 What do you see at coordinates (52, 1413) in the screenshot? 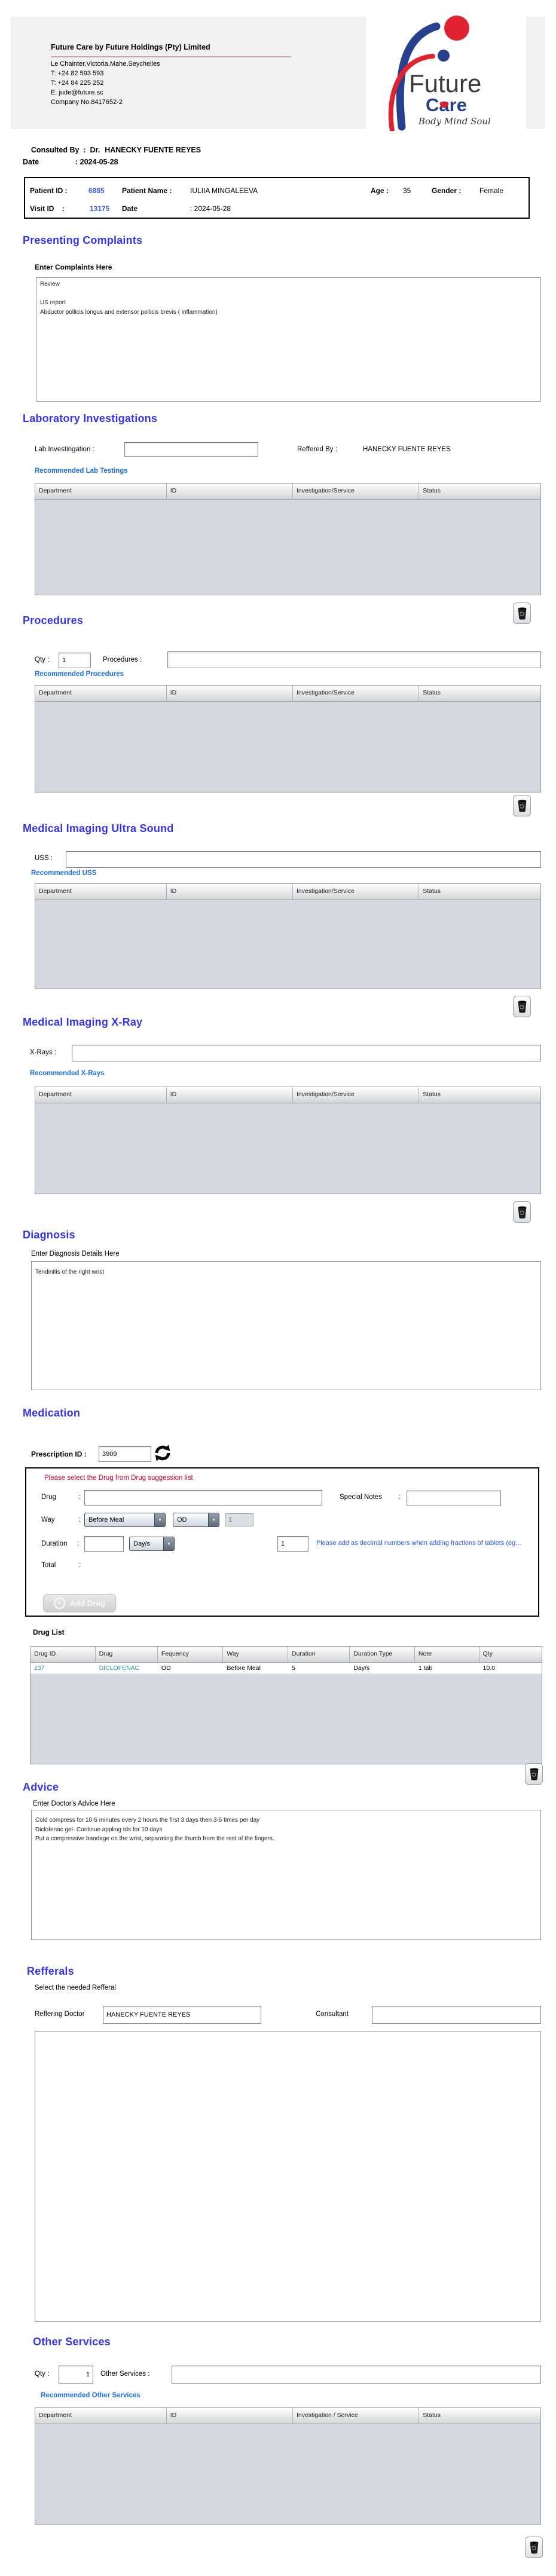
I see `medication-heading: Medication` at bounding box center [52, 1413].